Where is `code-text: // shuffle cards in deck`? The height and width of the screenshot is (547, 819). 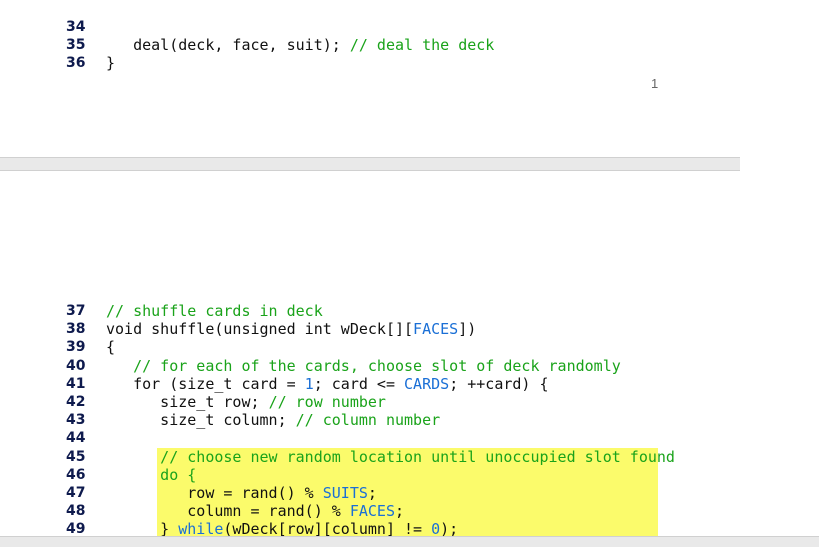 code-text: // shuffle cards in deck is located at coordinates (214, 311).